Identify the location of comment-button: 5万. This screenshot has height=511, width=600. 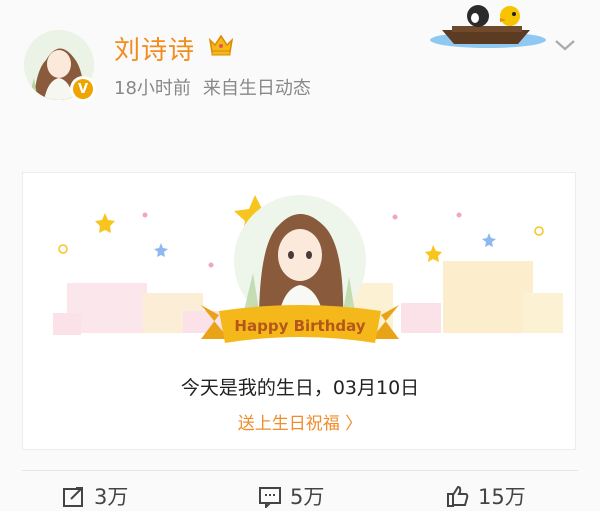
(291, 496).